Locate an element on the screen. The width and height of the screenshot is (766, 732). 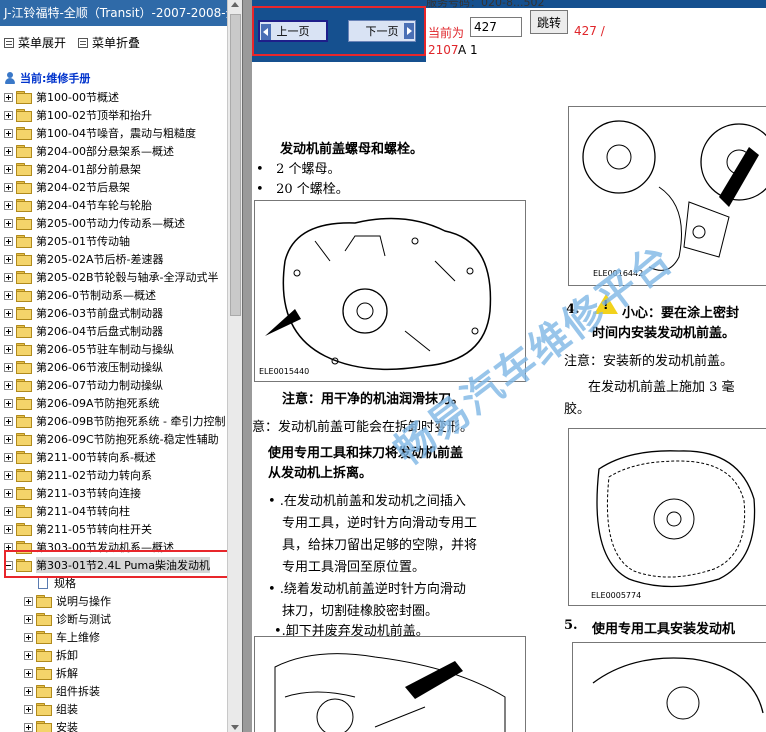
tree-item: 说明与操作 is located at coordinates (113, 601).